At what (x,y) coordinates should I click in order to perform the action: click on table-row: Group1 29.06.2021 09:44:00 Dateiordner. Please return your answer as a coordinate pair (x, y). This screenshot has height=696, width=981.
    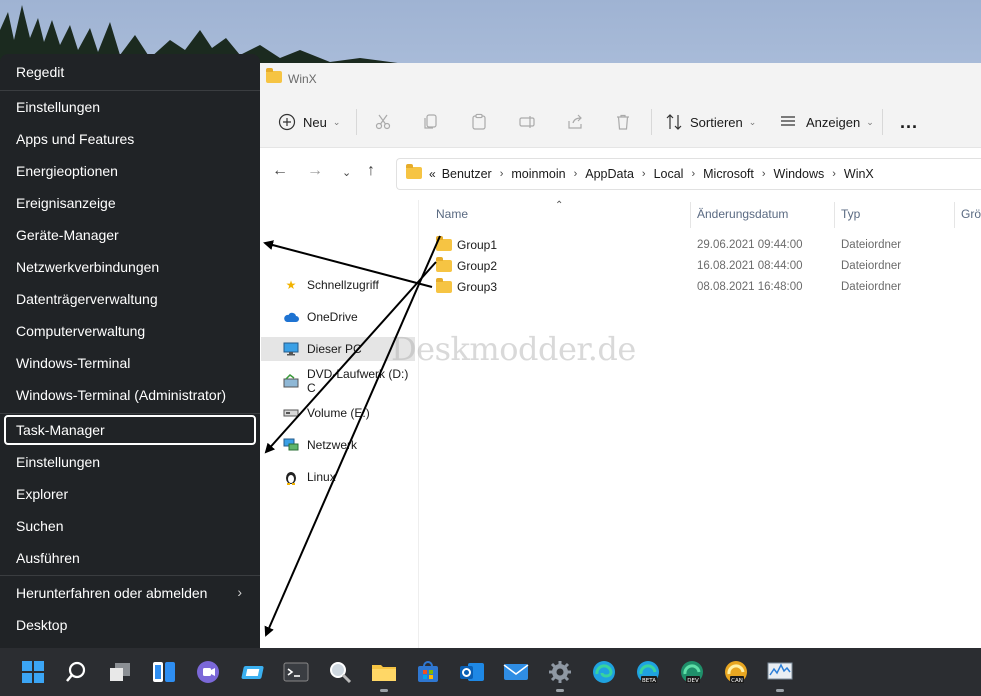
    Looking at the image, I should click on (700, 245).